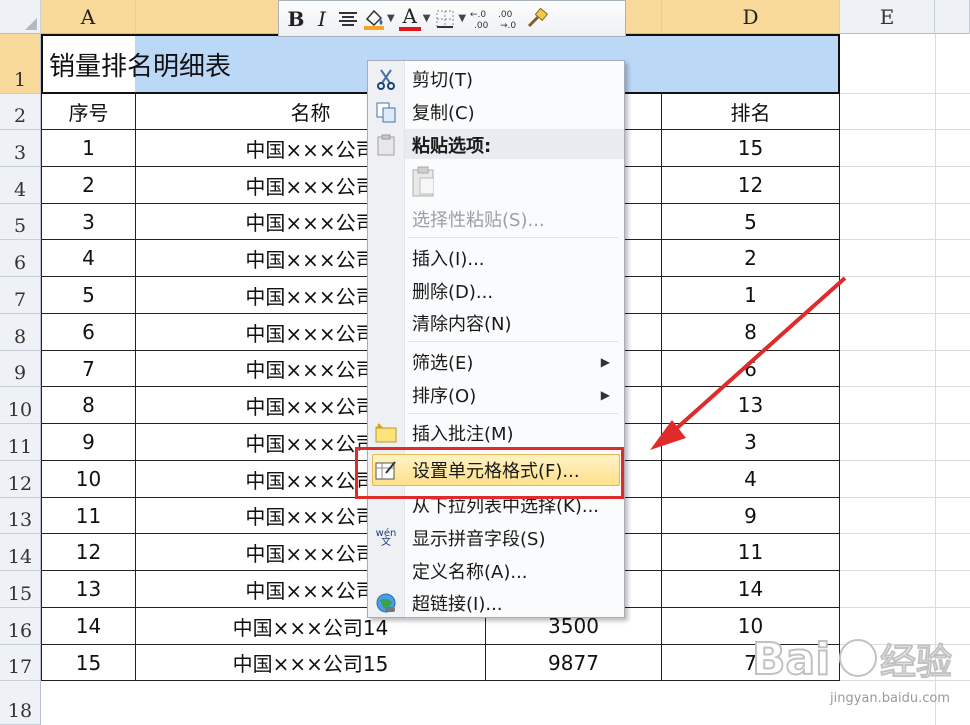 This screenshot has height=725, width=970. Describe the element at coordinates (496, 433) in the screenshot. I see `menu-item-insert-comment: 插入批注(M)` at that location.